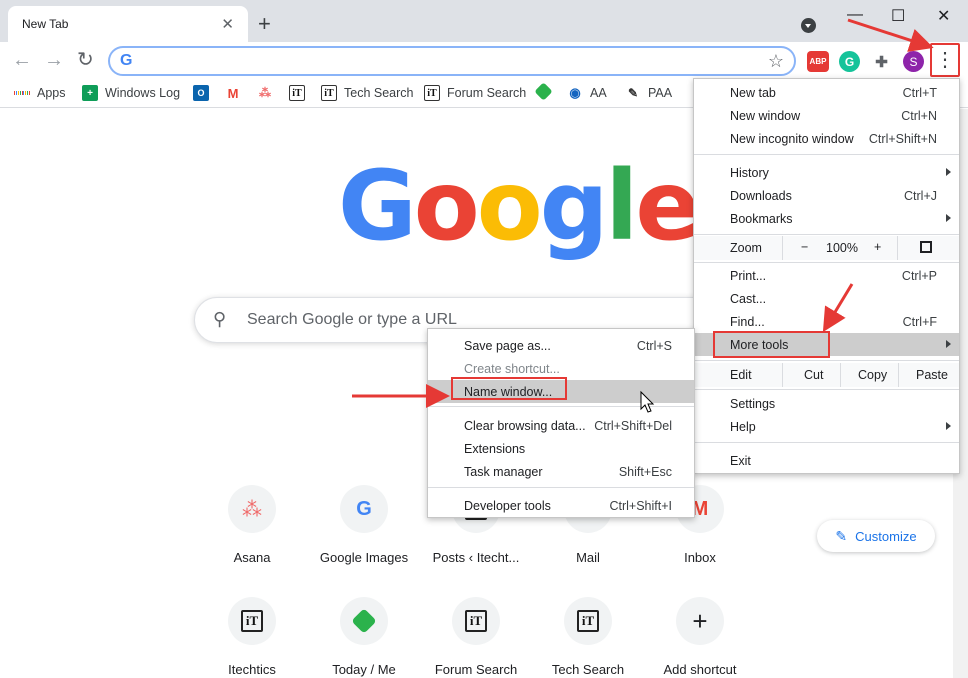  What do you see at coordinates (890, 35) in the screenshot?
I see `arrow-to-menu-button` at bounding box center [890, 35].